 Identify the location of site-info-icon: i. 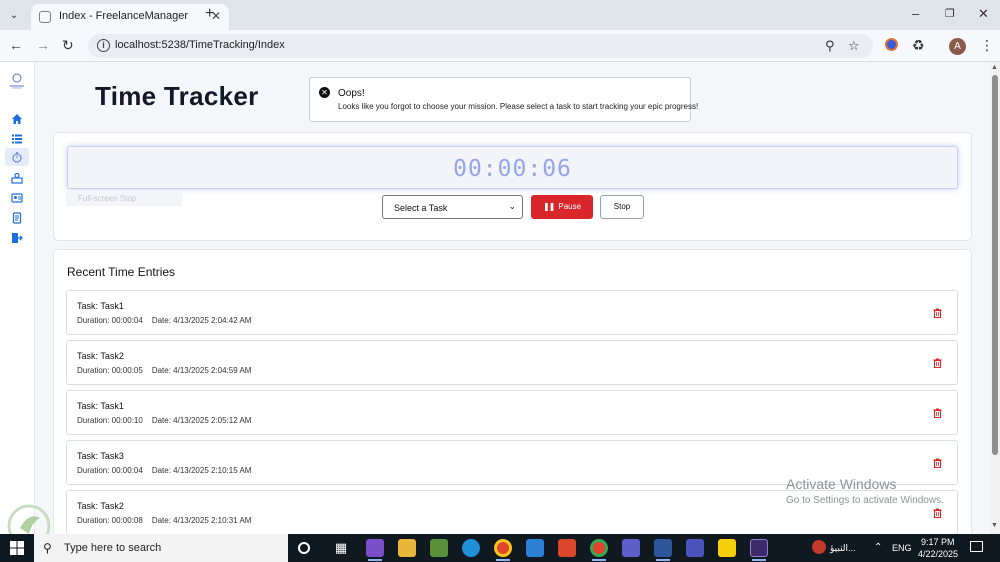
(103, 45).